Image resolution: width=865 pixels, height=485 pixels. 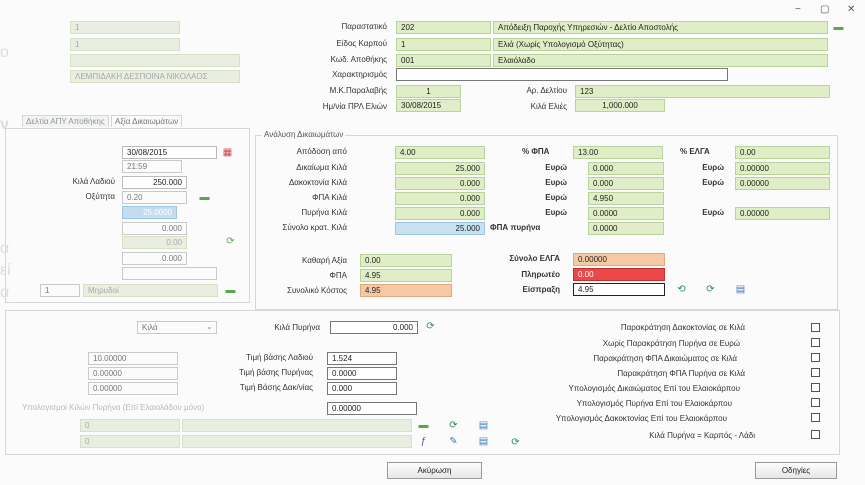 I want to click on date-input: 30/08/2015, so click(x=169, y=152).